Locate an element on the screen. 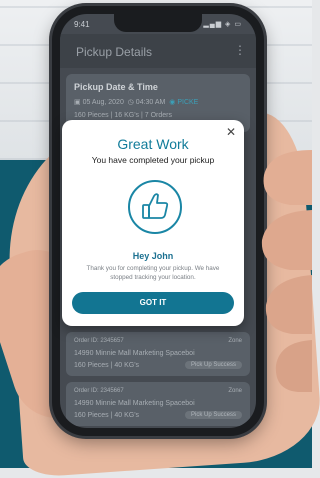 The width and height of the screenshot is (320, 478). clock-icon: ◷ is located at coordinates (130, 102).